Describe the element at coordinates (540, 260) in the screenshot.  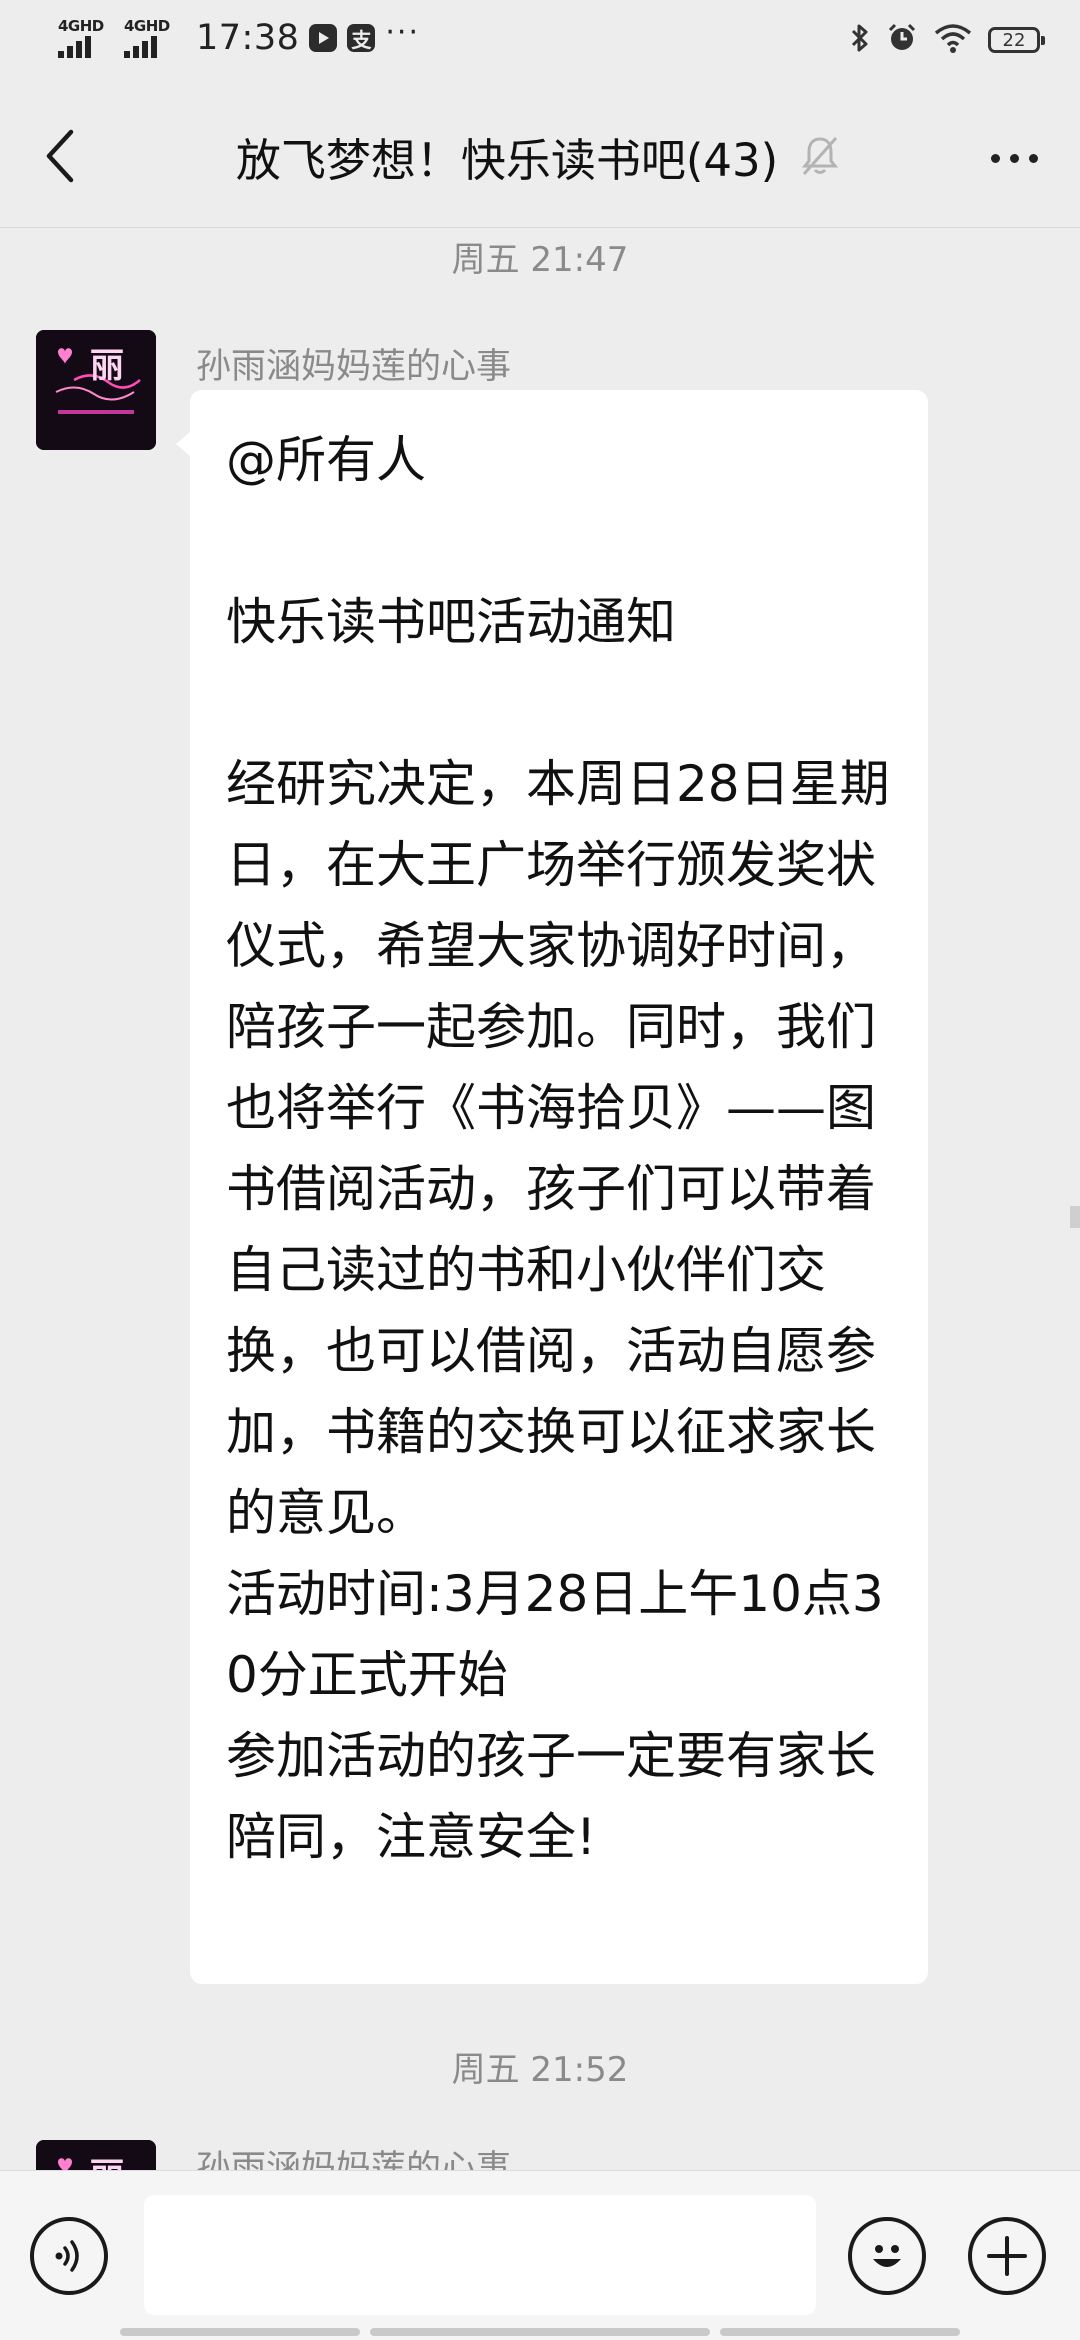
I see `message-timestamp: 周五 21:47` at that location.